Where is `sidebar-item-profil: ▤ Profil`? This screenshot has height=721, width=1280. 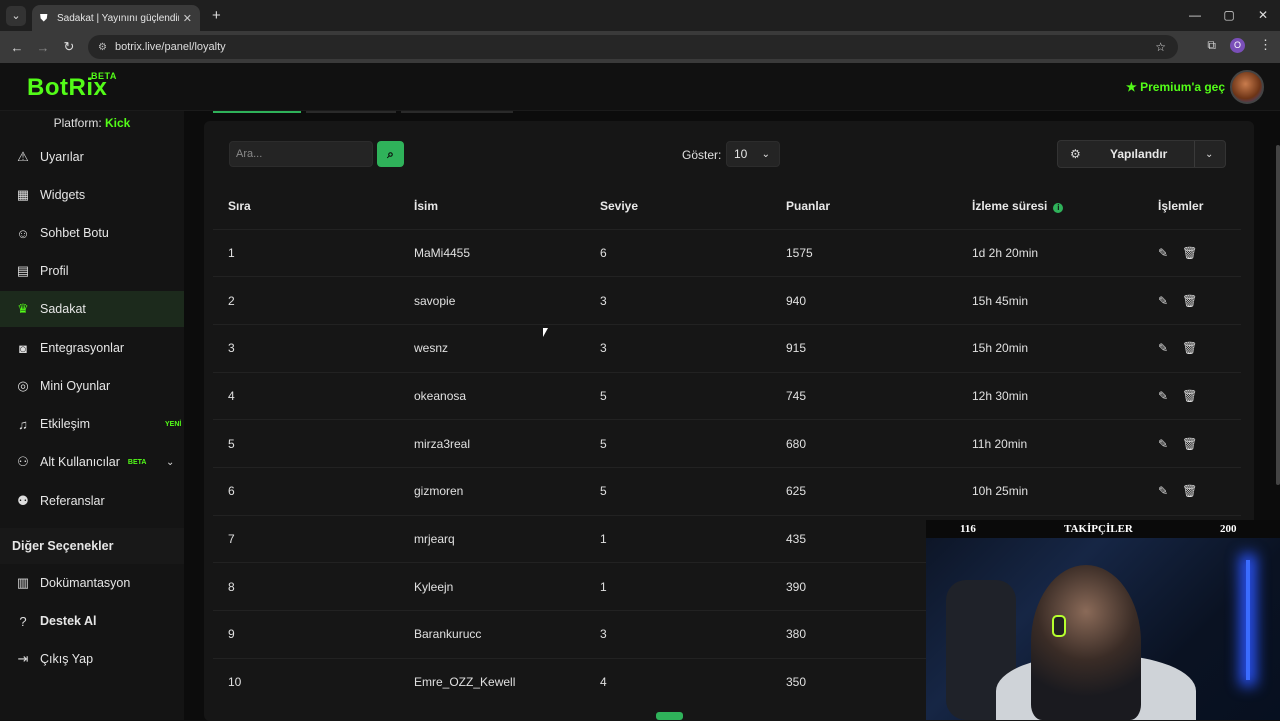 sidebar-item-profil: ▤ Profil is located at coordinates (92, 271).